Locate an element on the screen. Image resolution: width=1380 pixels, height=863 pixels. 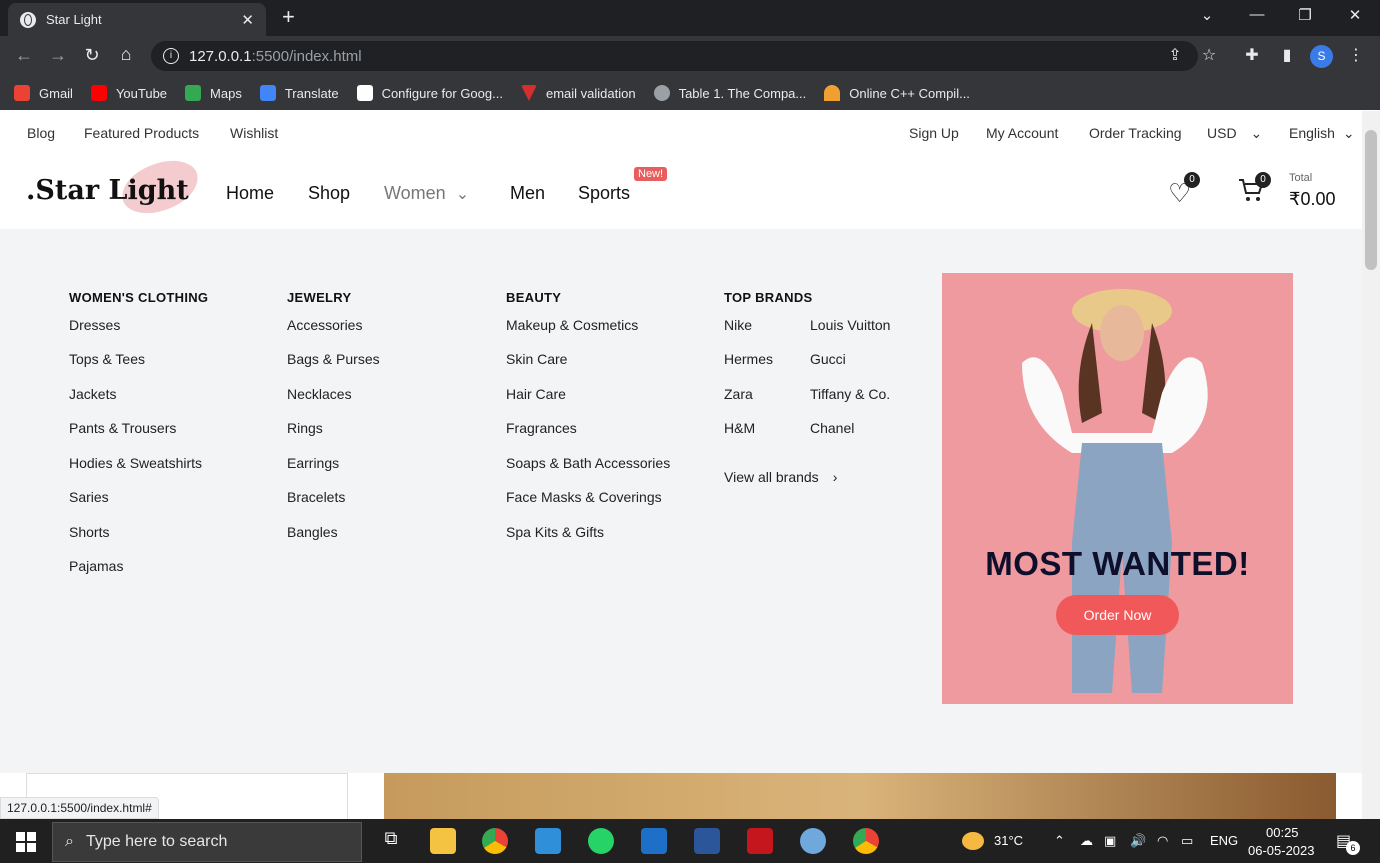
minimize-button: — is located at coordinates (1257, 14).